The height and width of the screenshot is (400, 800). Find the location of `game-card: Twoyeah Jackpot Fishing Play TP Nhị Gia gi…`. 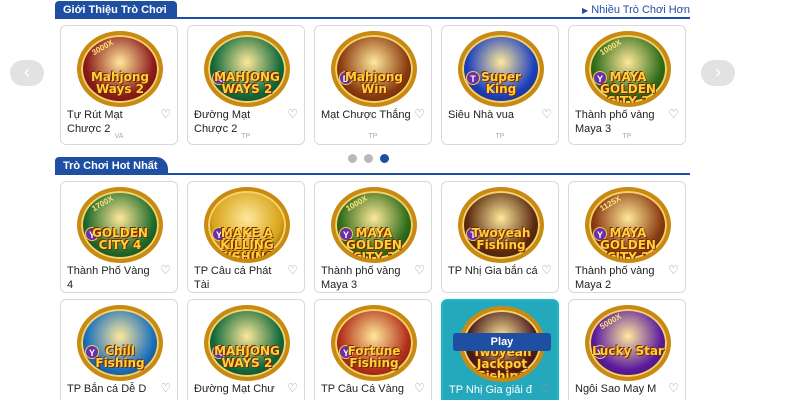

game-card: Twoyeah Jackpot Fishing Play TP Nhị Gia gi… is located at coordinates (500, 349).